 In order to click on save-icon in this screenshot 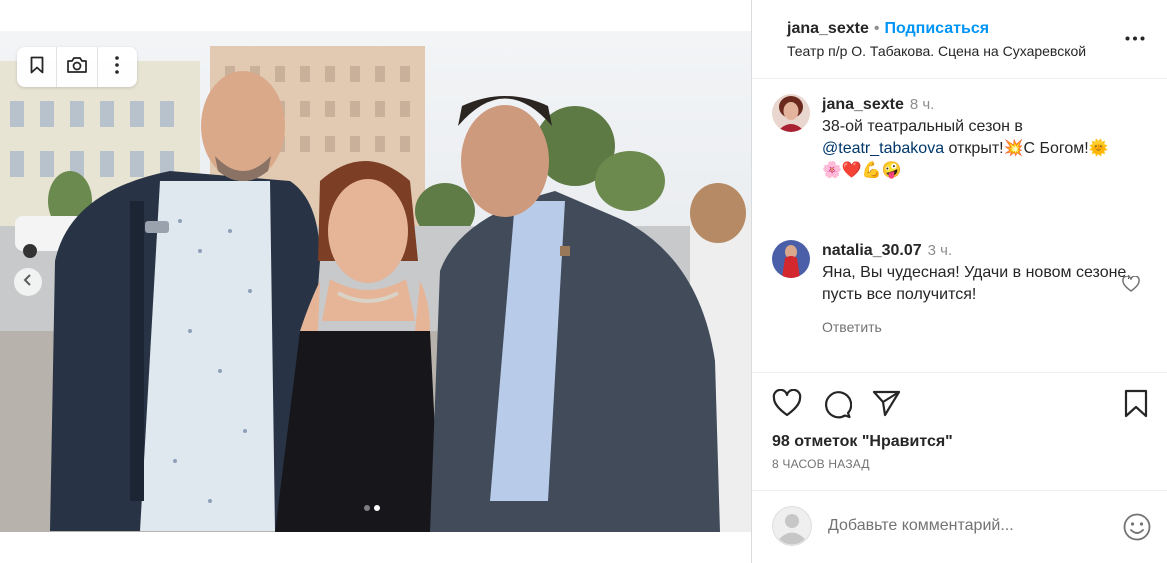, I will do `click(1136, 406)`.